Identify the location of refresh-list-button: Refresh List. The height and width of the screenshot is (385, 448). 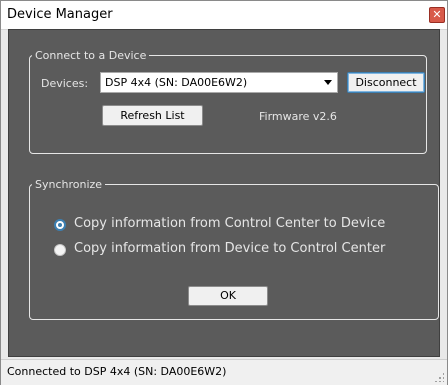
(152, 115).